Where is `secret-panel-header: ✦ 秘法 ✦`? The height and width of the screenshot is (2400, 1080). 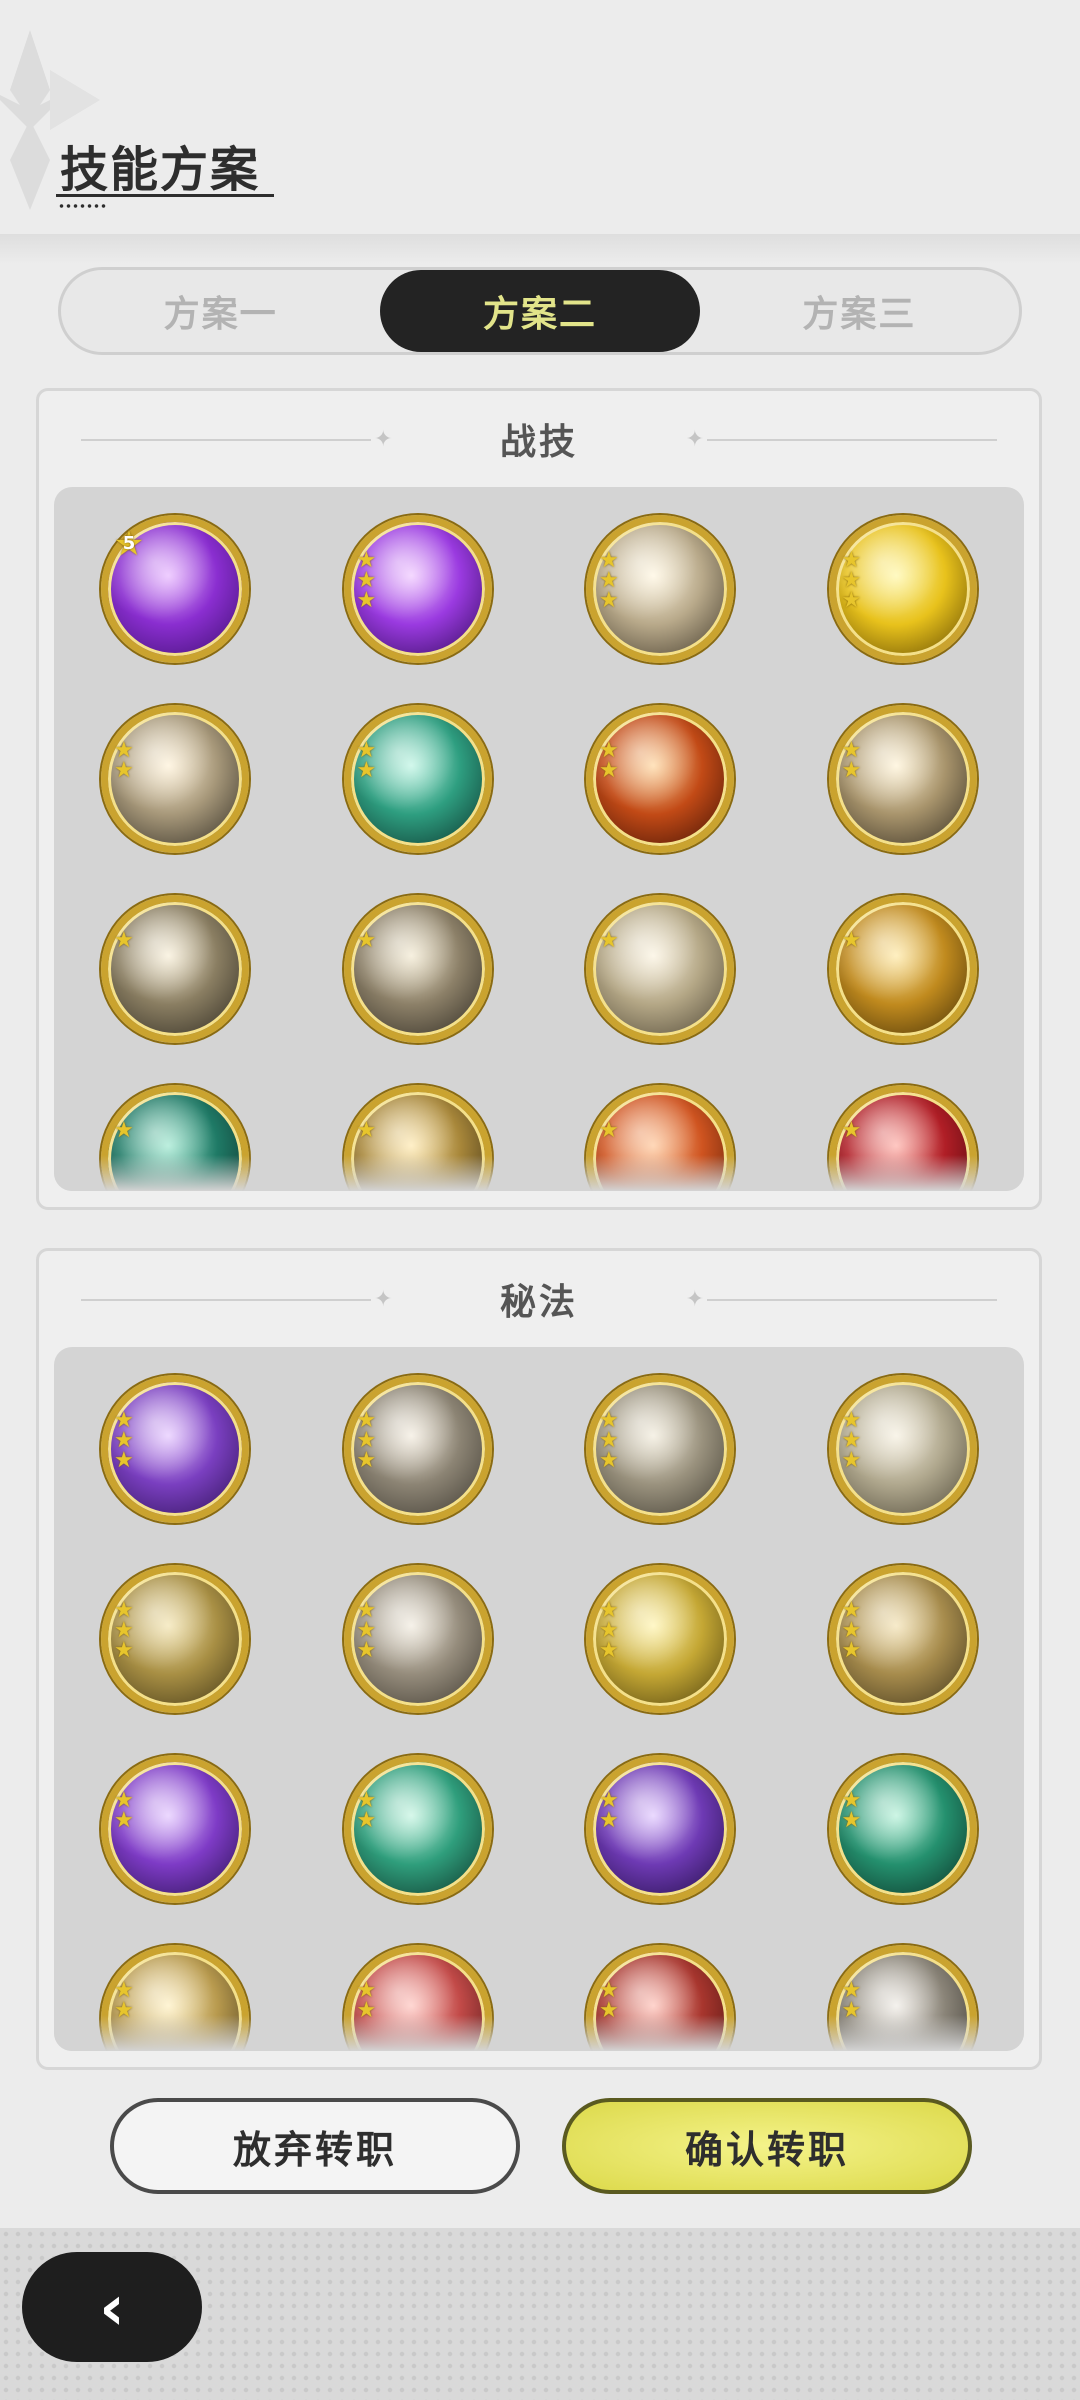
secret-panel-header: ✦ 秘法 ✦ is located at coordinates (539, 1299).